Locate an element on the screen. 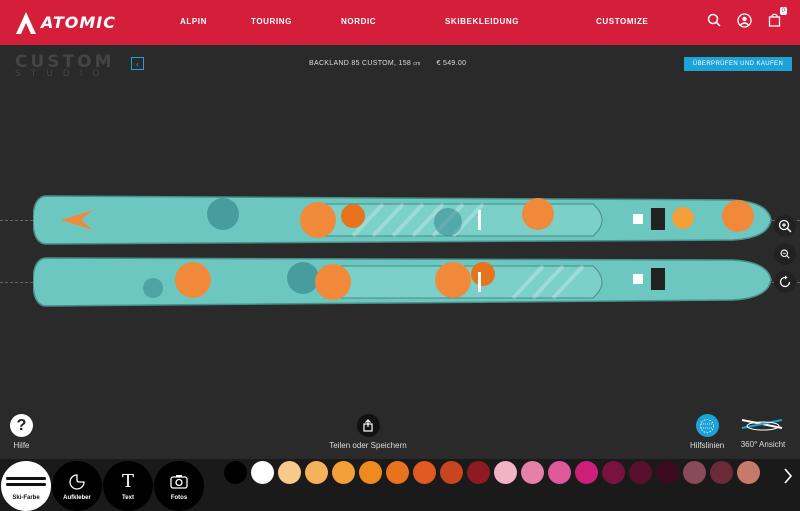  zoom-out-button is located at coordinates (785, 254).